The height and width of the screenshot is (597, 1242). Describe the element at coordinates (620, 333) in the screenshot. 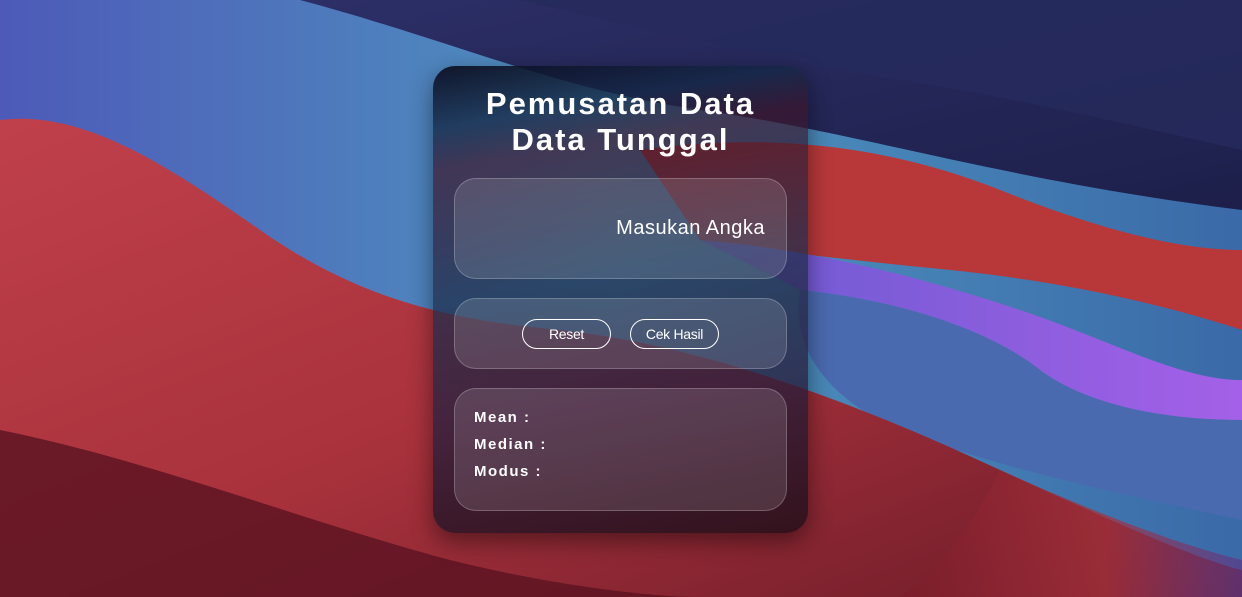

I see `button-panel: Reset Cek Hasil` at that location.